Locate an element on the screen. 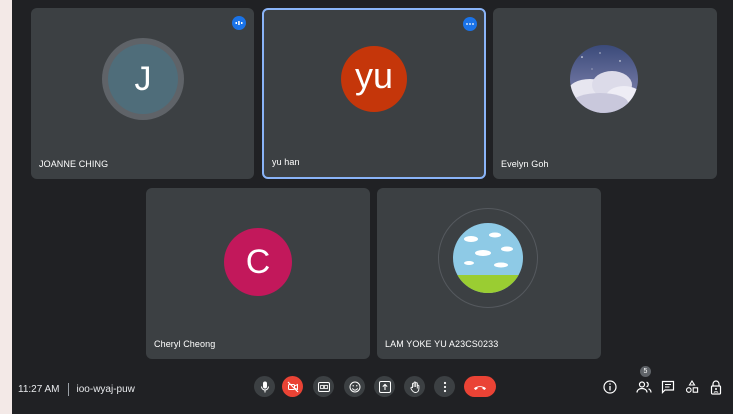 This screenshot has height=414, width=733. host-controls-button is located at coordinates (716, 387).